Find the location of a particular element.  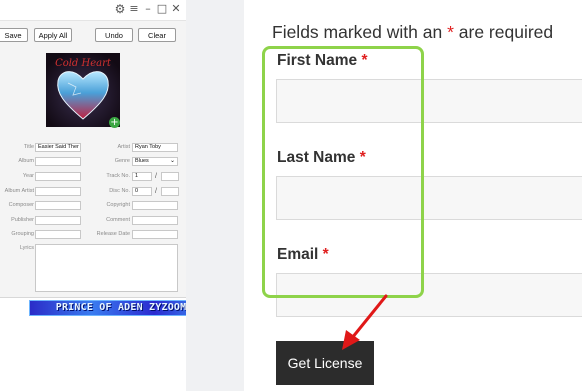

album-label: Album is located at coordinates (26, 161).